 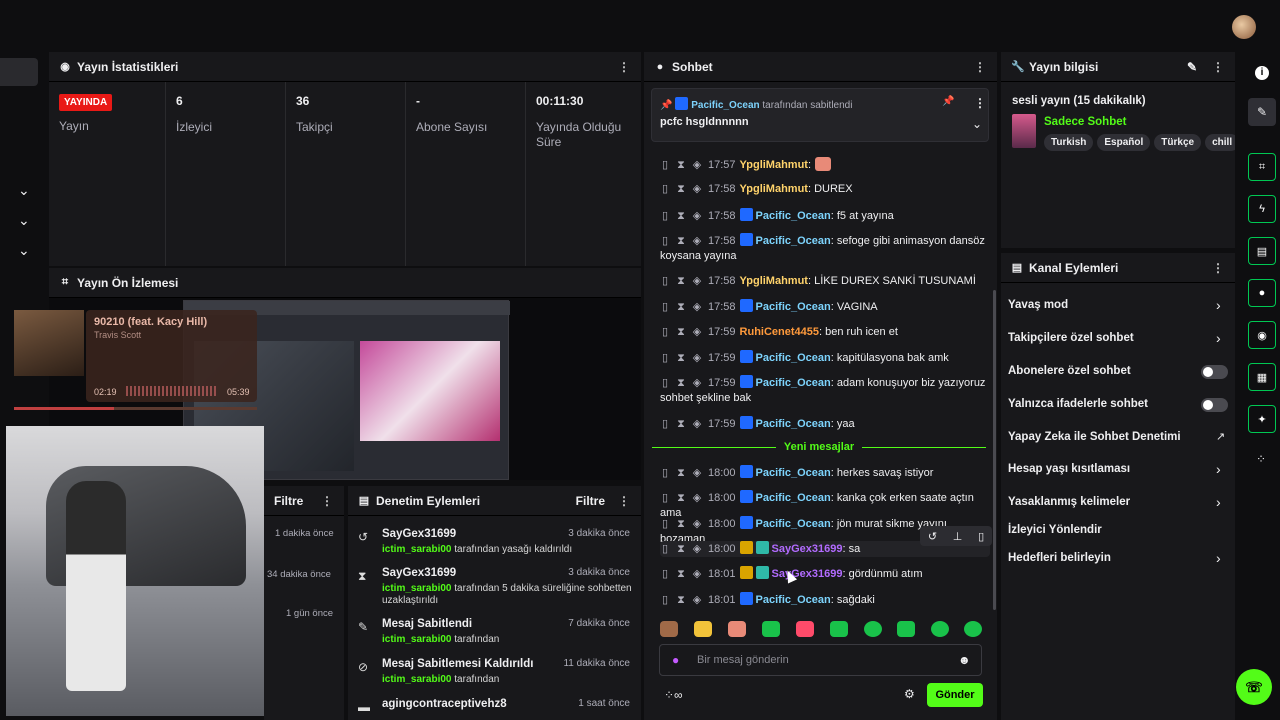 I want to click on chat-icon: ●, so click(x=1262, y=293).